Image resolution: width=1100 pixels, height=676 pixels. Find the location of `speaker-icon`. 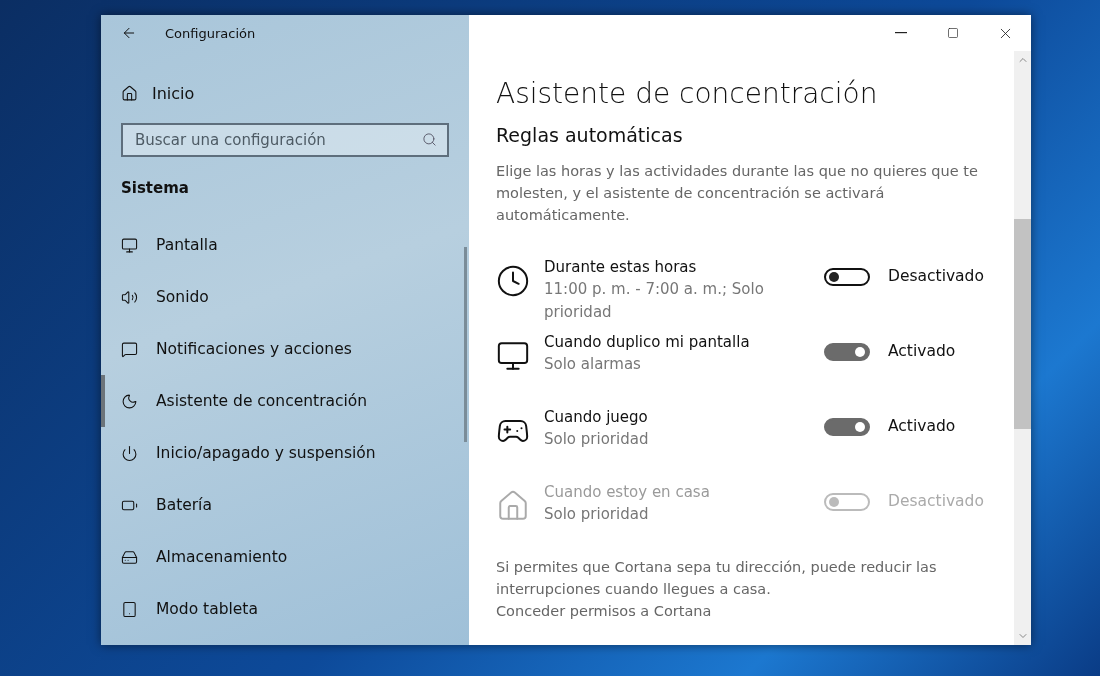

speaker-icon is located at coordinates (129, 297).